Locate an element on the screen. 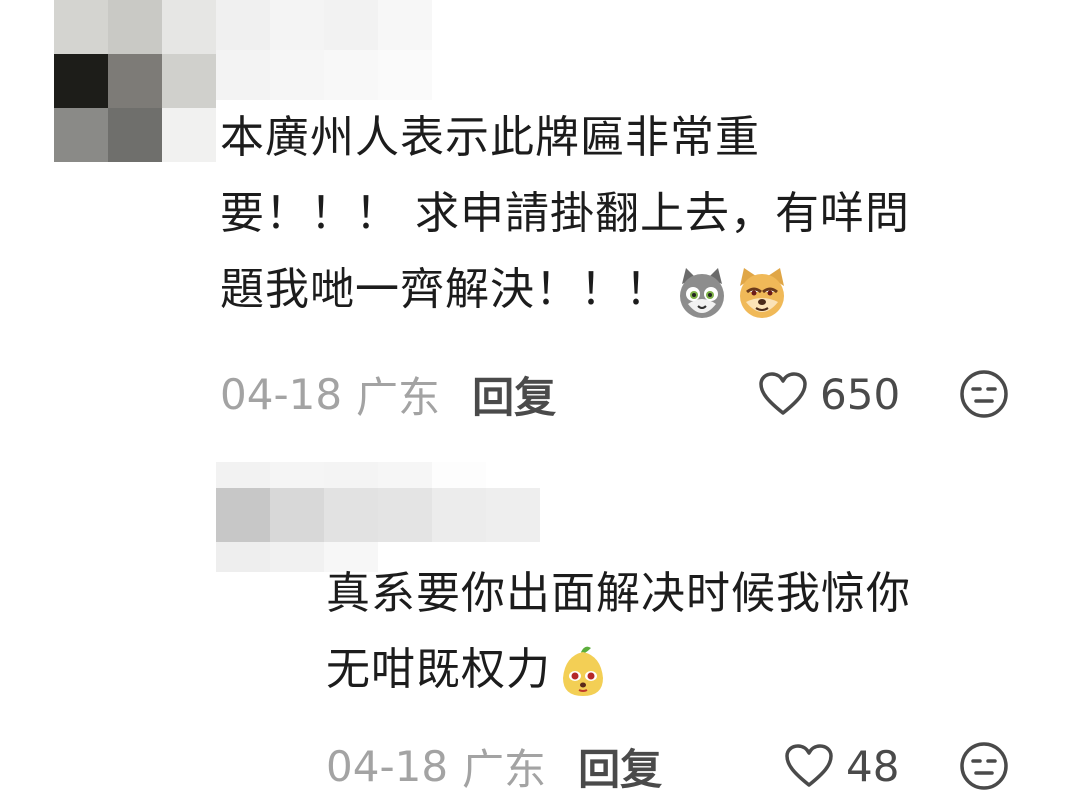 The width and height of the screenshot is (1080, 797). comment-line: 本廣州人表示此牌匾非常重 is located at coordinates (490, 137).